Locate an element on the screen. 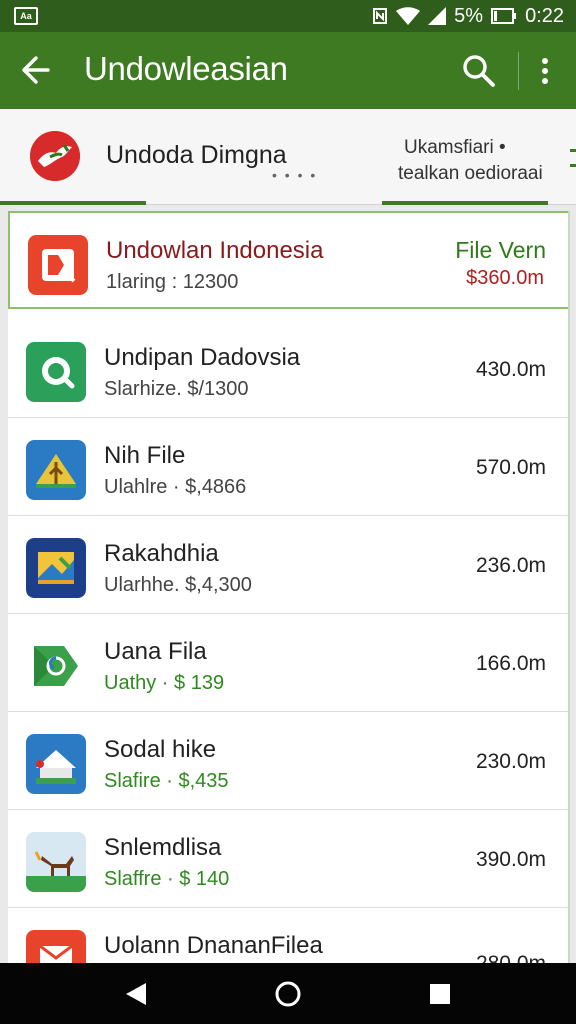  list-item: Uana Fila Uathy · $ 139 166.0m is located at coordinates (288, 663).